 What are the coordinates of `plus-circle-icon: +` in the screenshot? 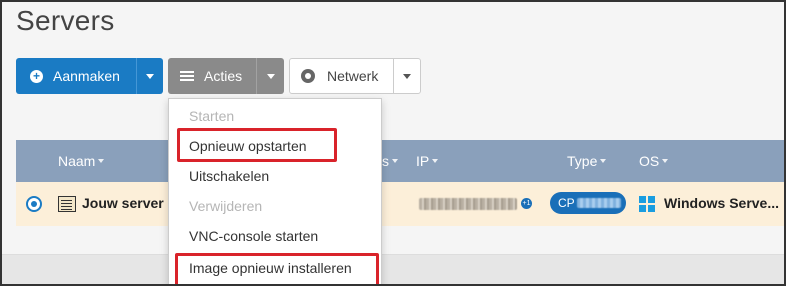 It's located at (36, 76).